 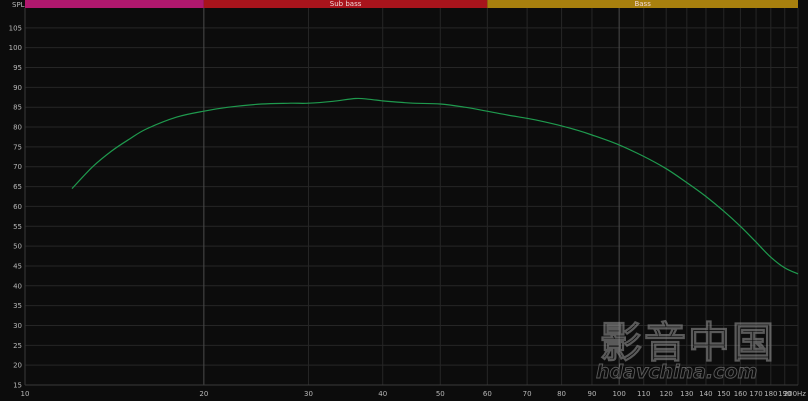 I want to click on x-tick-80: 80, so click(x=561, y=394).